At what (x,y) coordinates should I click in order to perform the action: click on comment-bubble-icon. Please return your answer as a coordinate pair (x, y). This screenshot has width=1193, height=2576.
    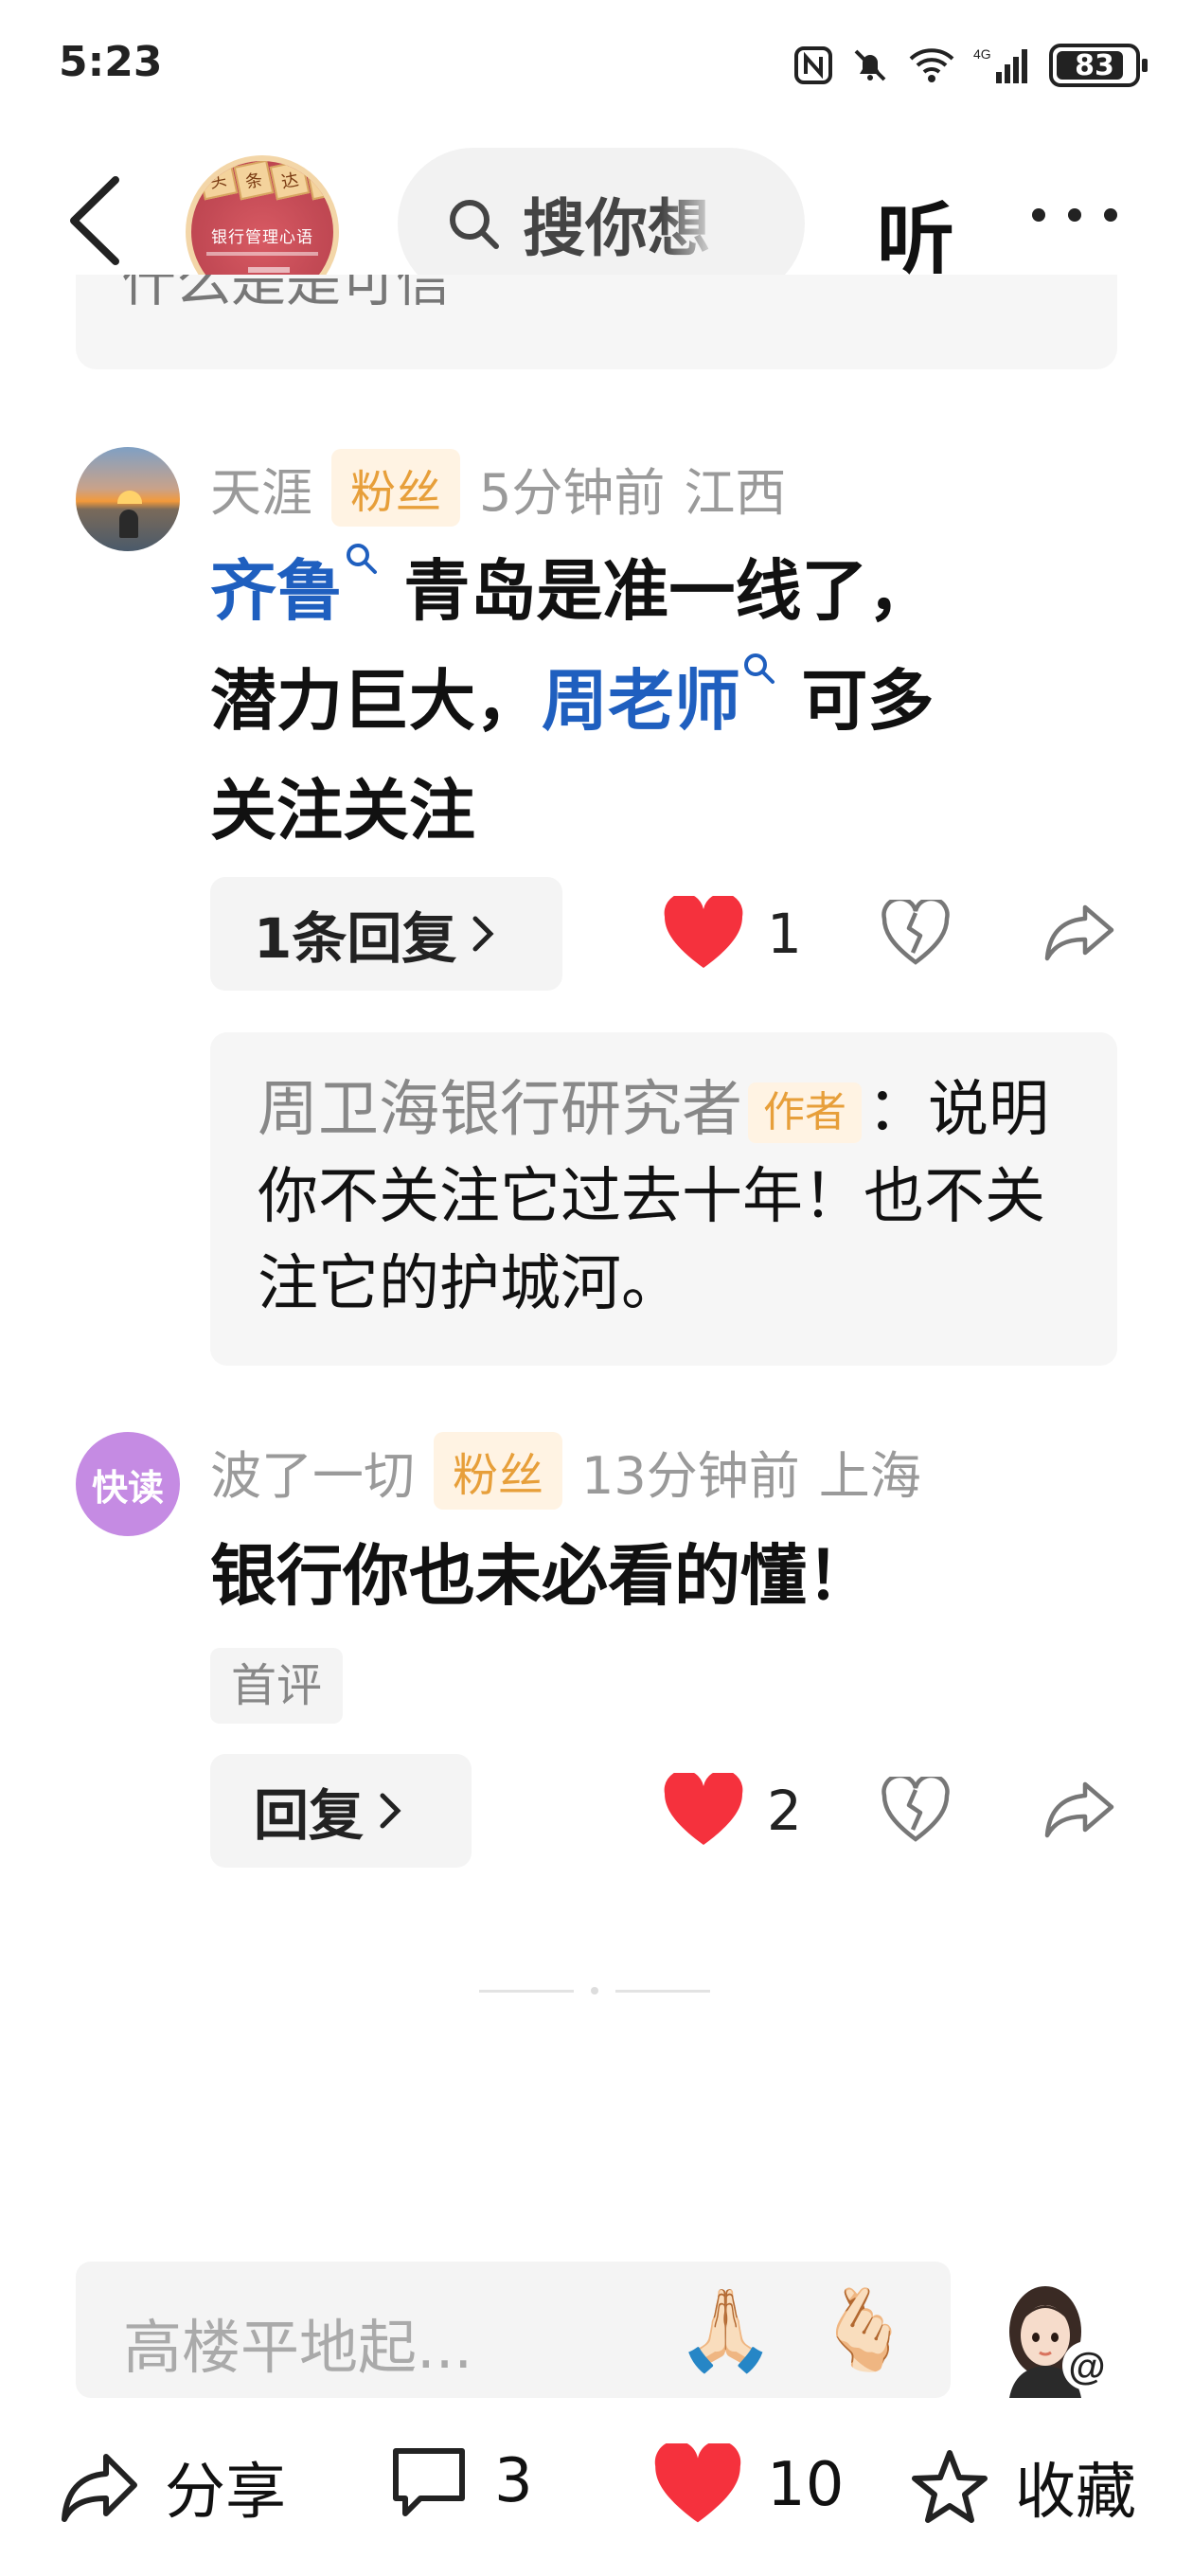
    Looking at the image, I should click on (429, 2482).